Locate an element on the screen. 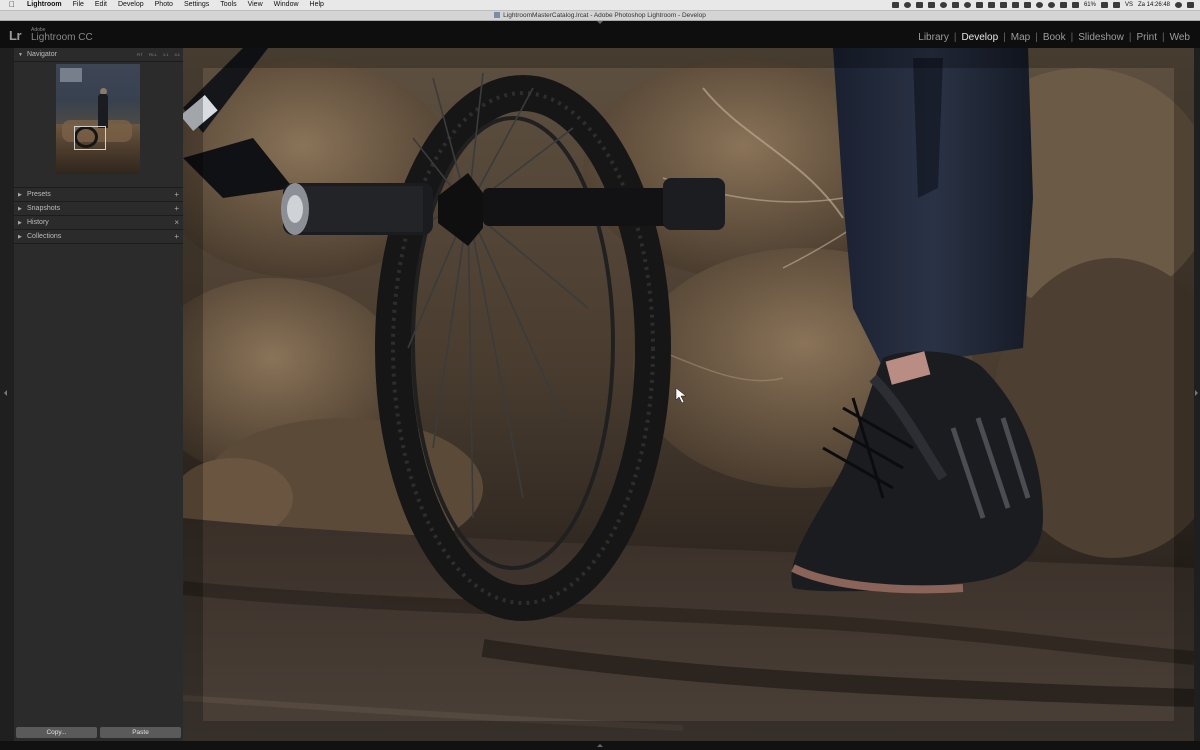 The image size is (1200, 750). zoom-fit: FIT is located at coordinates (140, 54).